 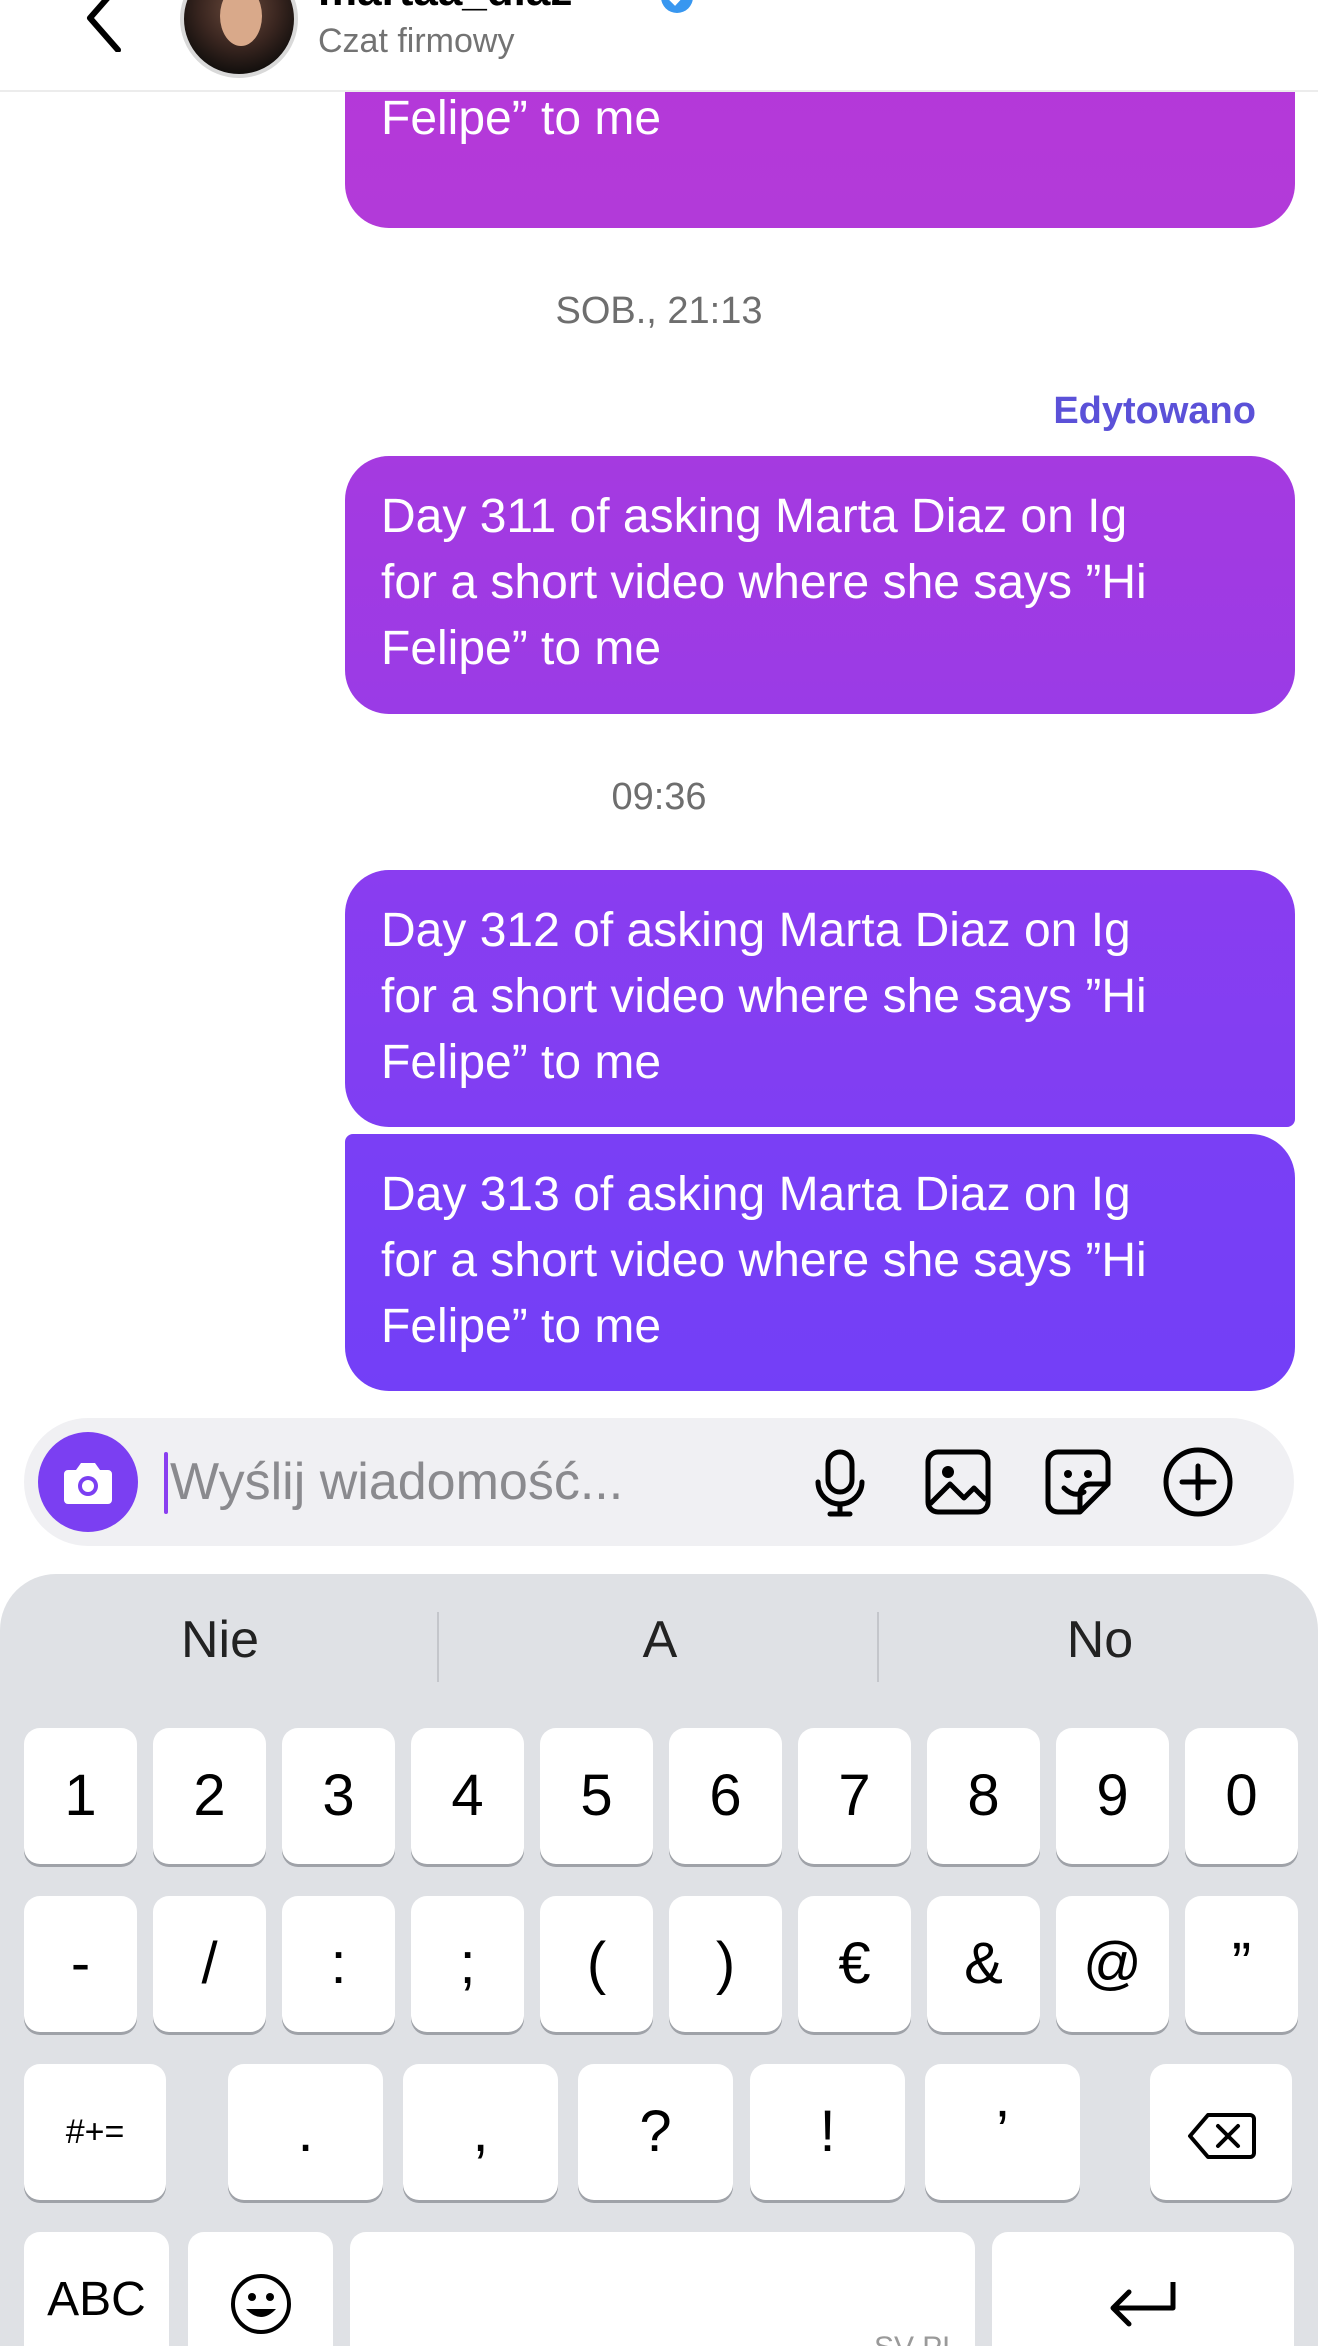 I want to click on suggestion: No, so click(x=1099, y=1640).